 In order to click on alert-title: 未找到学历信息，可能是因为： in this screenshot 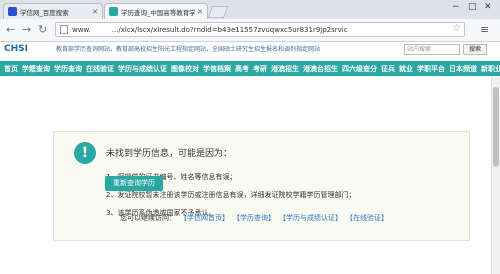, I will do `click(169, 154)`.